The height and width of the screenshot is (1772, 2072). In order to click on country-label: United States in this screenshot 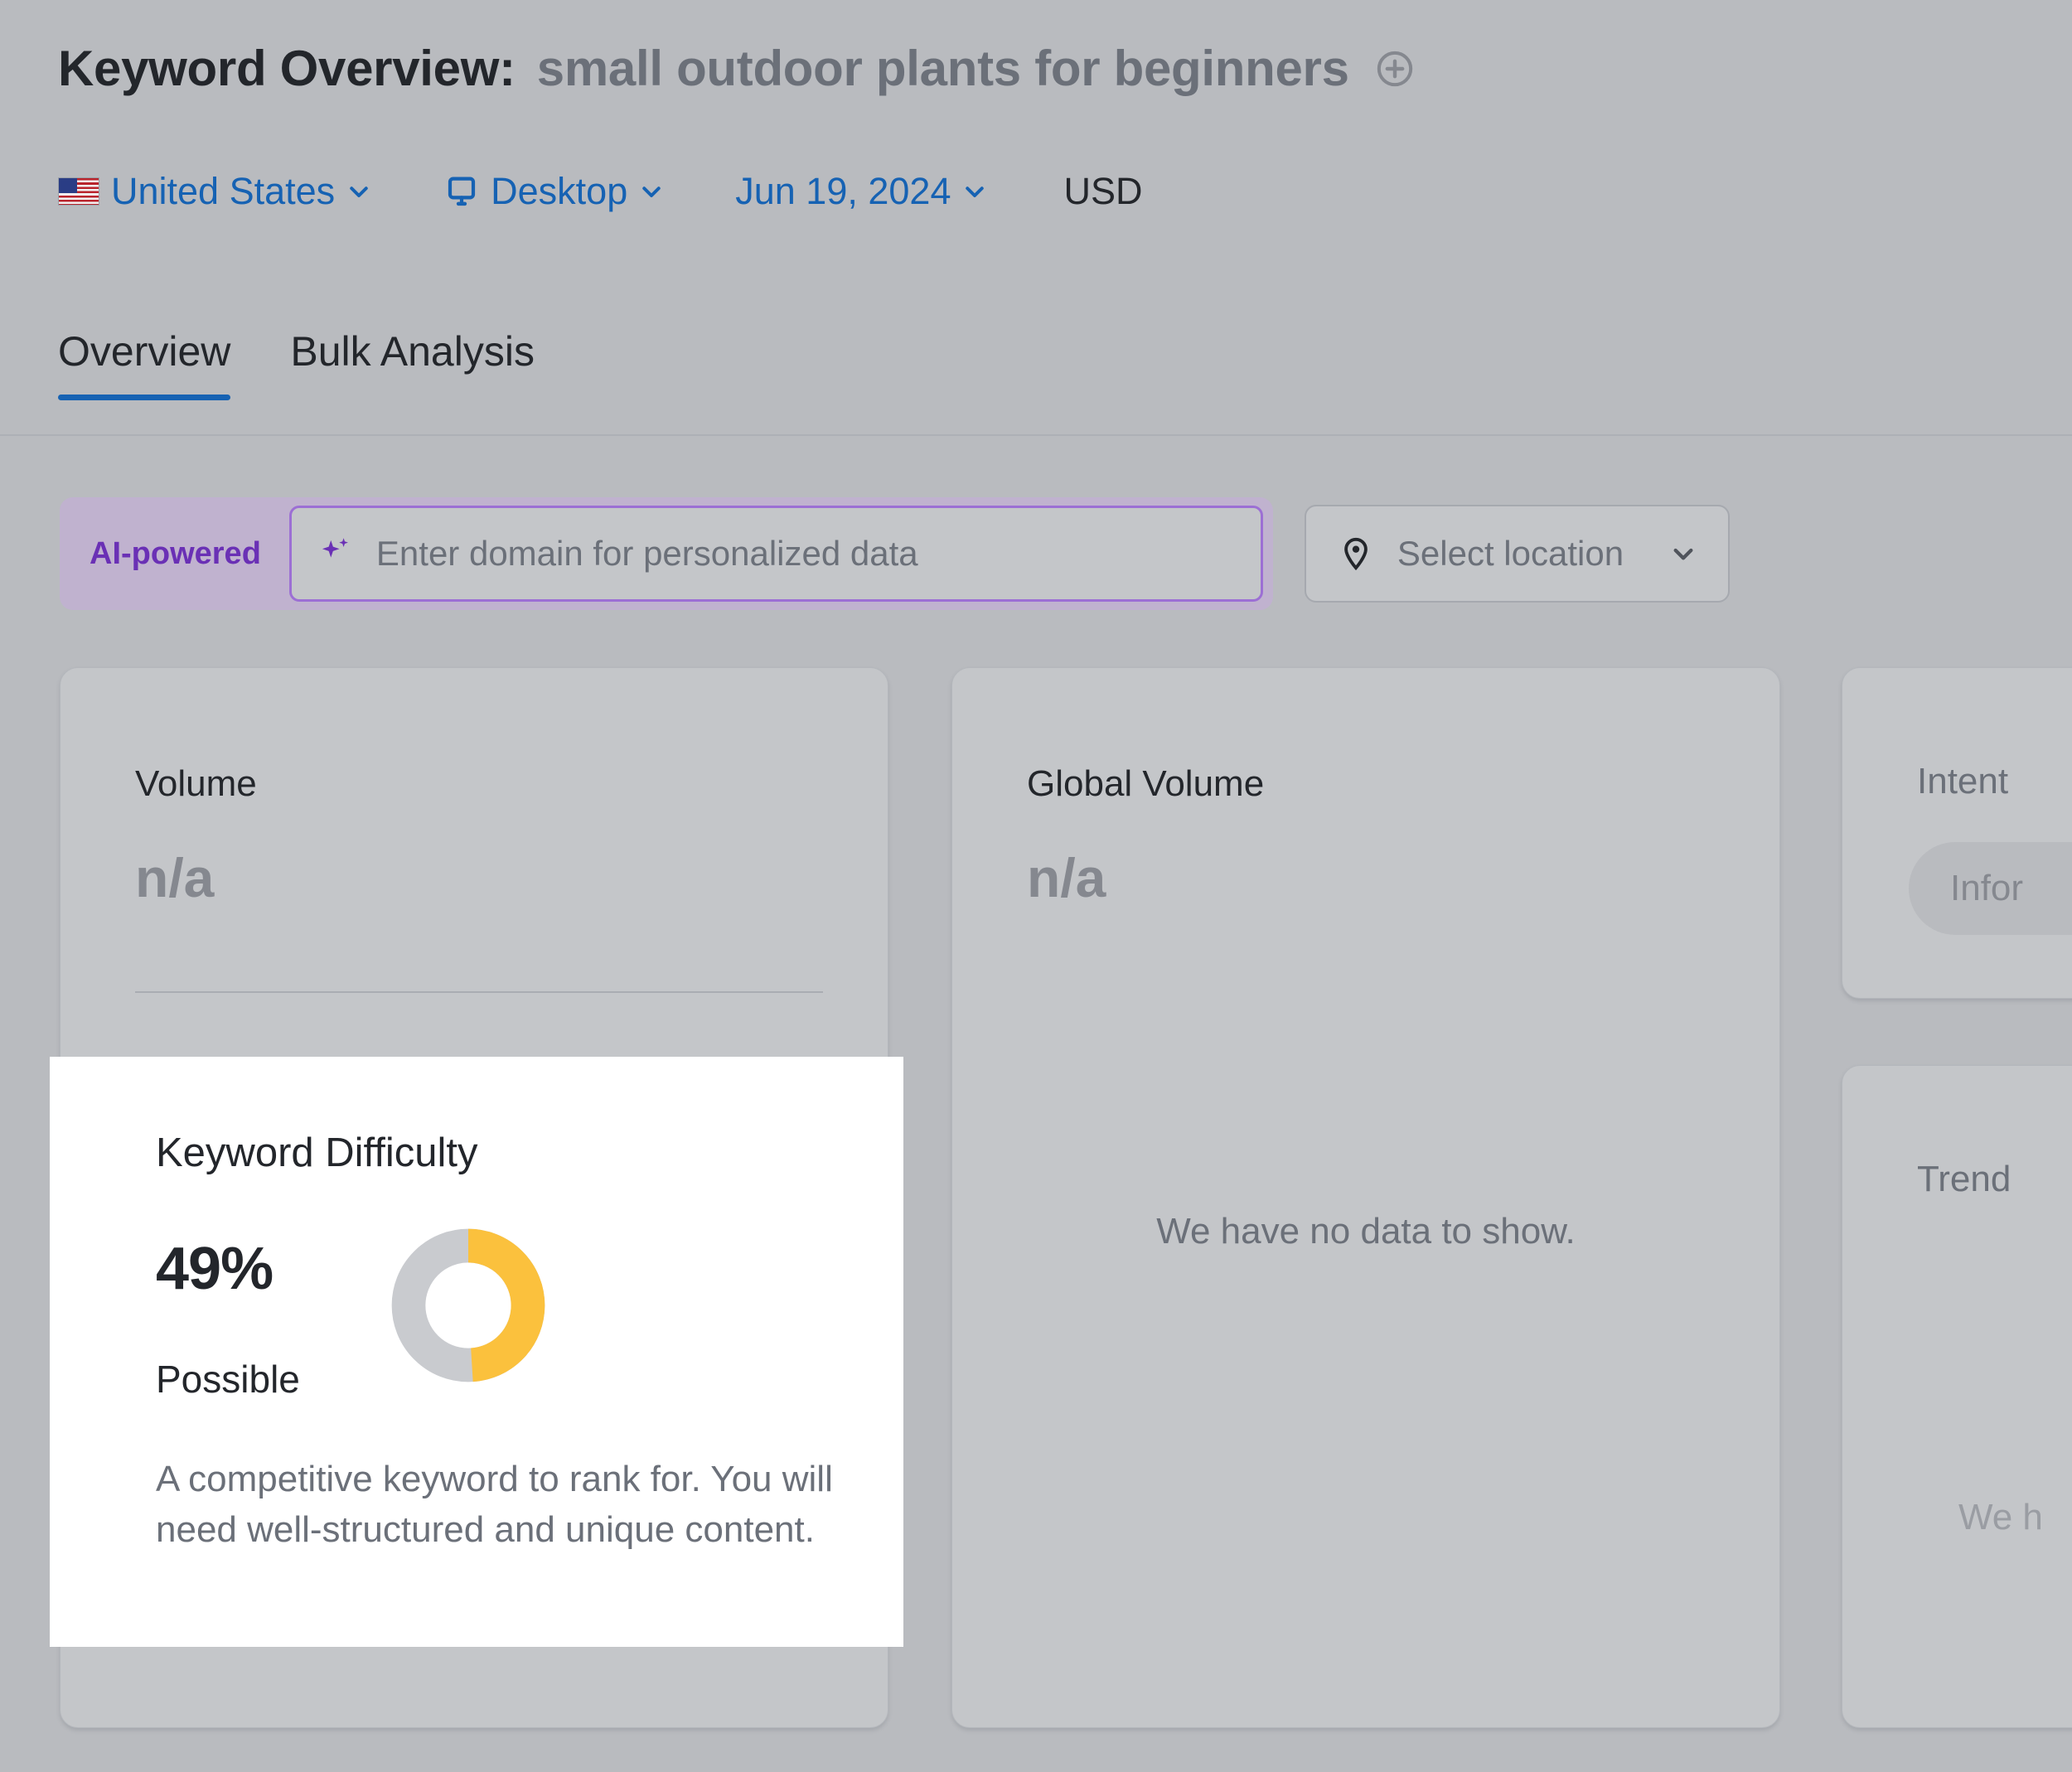, I will do `click(223, 191)`.